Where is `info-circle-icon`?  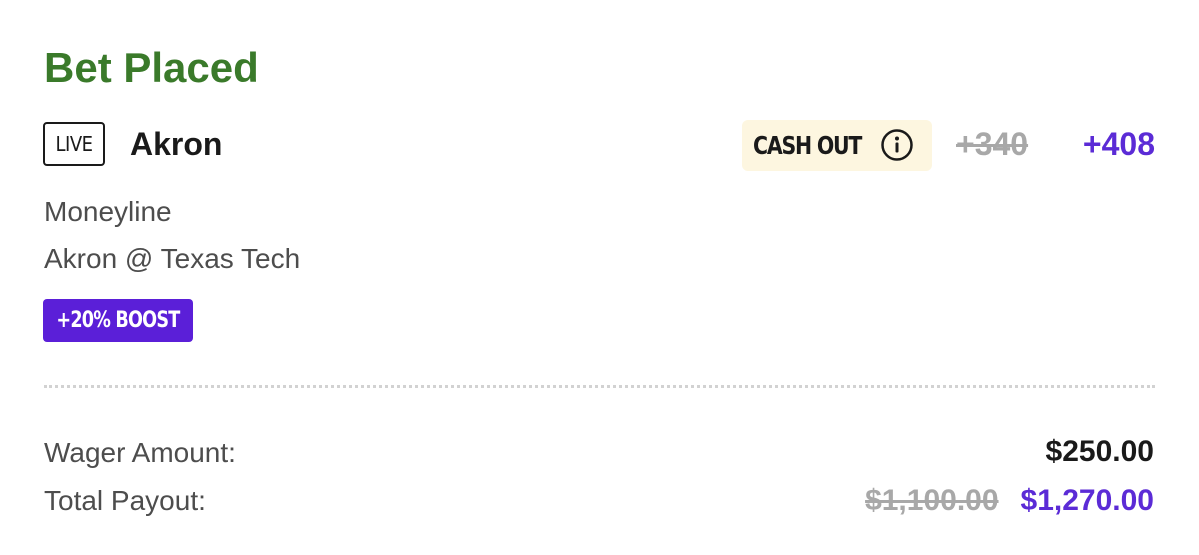 info-circle-icon is located at coordinates (897, 145).